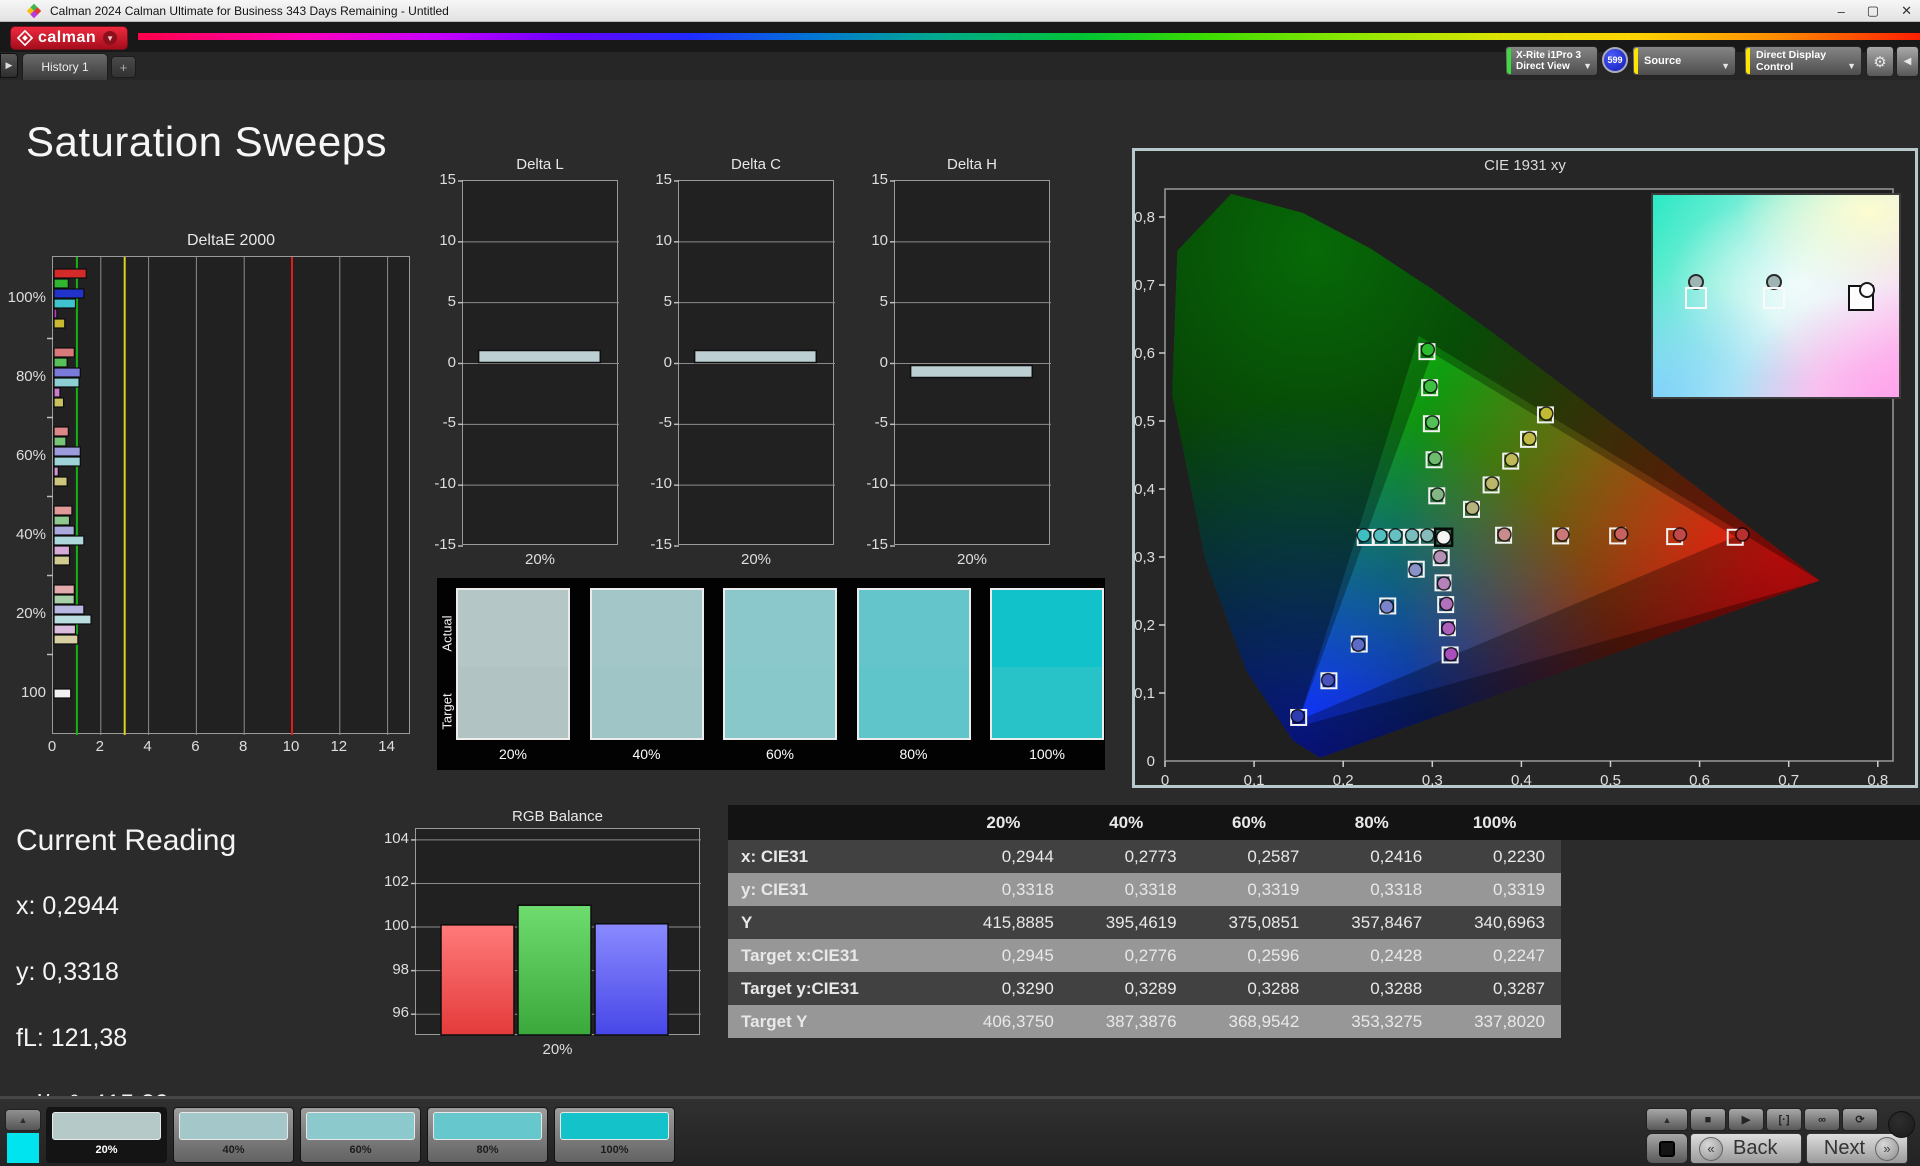 The height and width of the screenshot is (1166, 1920). I want to click on delta_l-bar, so click(539, 356).